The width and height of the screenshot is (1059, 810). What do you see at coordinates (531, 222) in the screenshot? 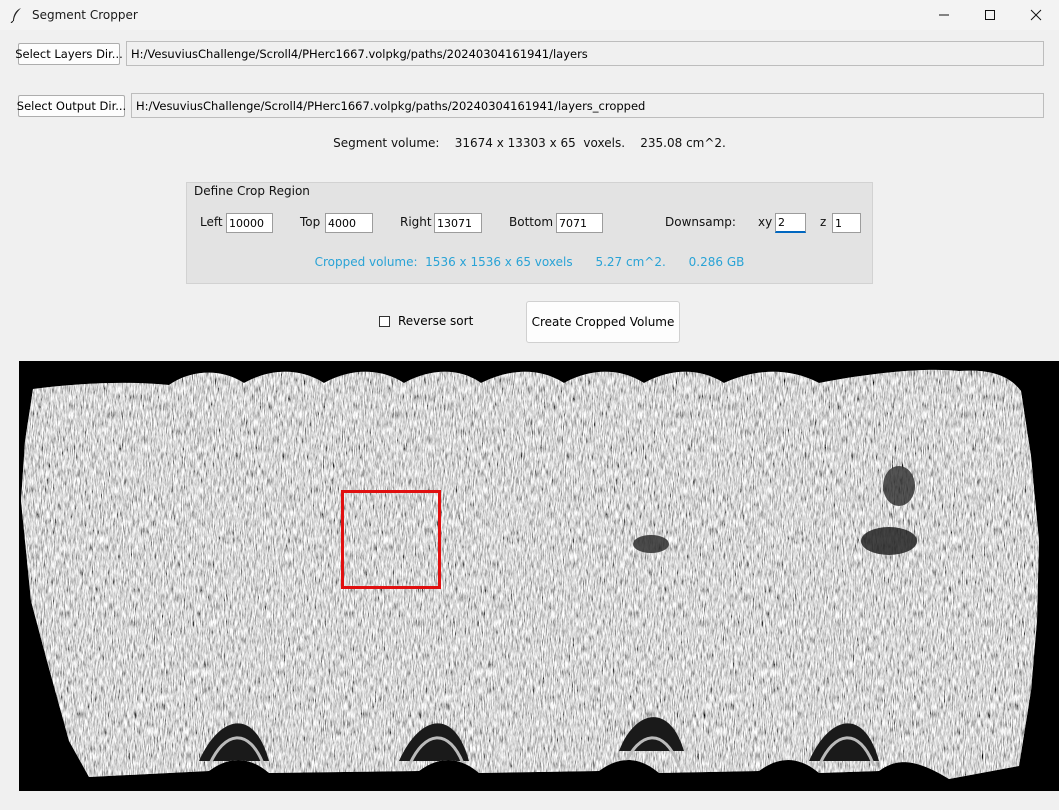
I see `bottom-label: Bottom` at bounding box center [531, 222].